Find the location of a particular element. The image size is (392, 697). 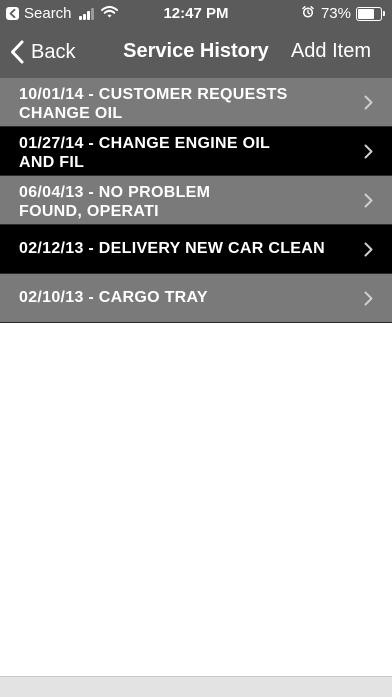

history-row: 02/10/13 - CARGO TRAY is located at coordinates (196, 298).